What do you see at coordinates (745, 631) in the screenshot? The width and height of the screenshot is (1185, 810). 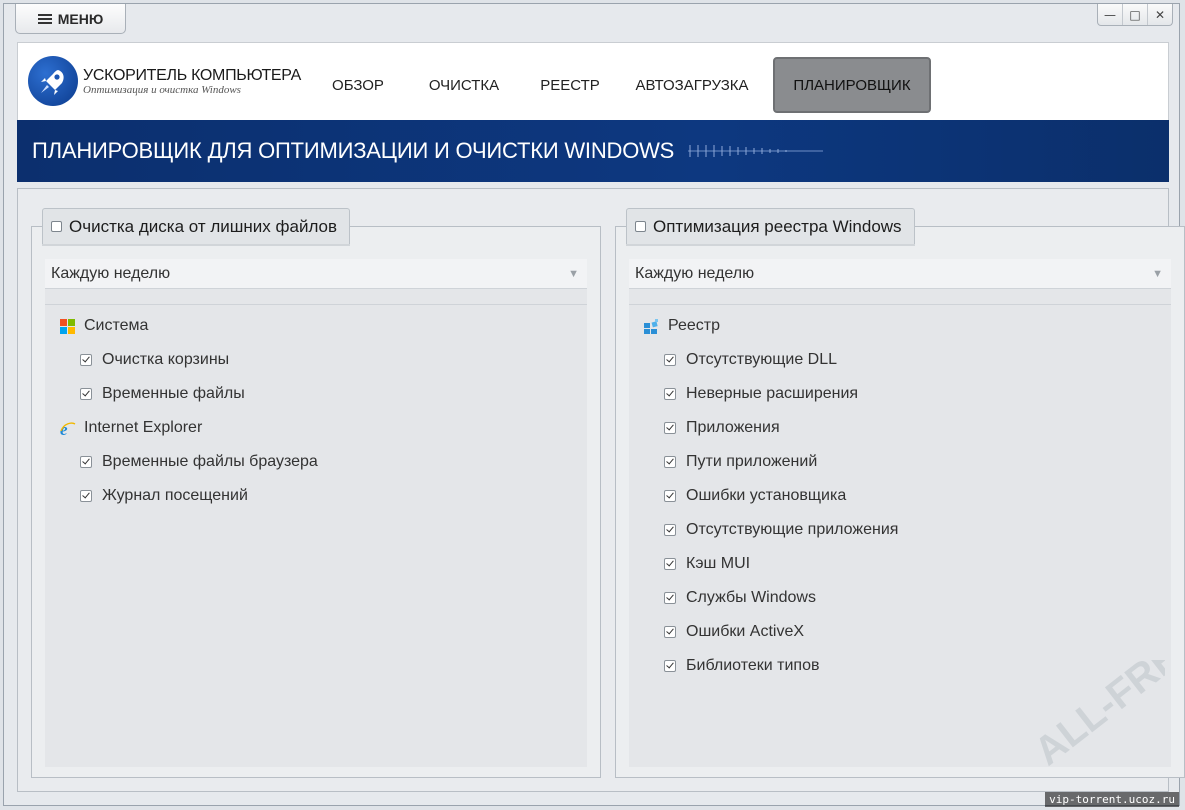 I see `item-label: Ошибки ActiveX` at bounding box center [745, 631].